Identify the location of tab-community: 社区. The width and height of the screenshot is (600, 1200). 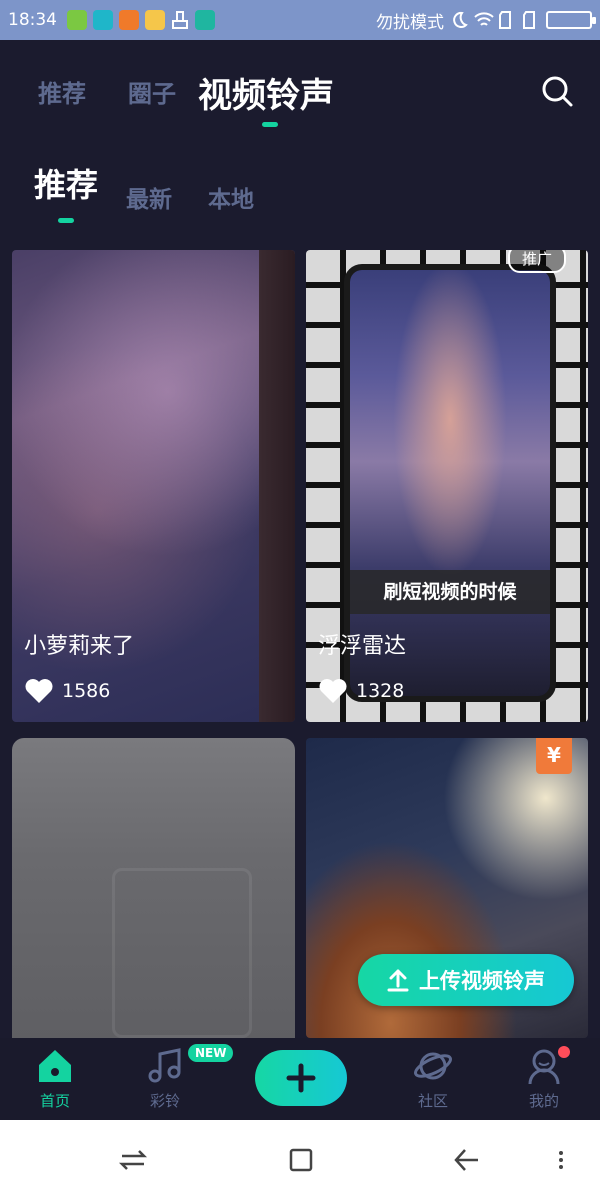
(433, 1078).